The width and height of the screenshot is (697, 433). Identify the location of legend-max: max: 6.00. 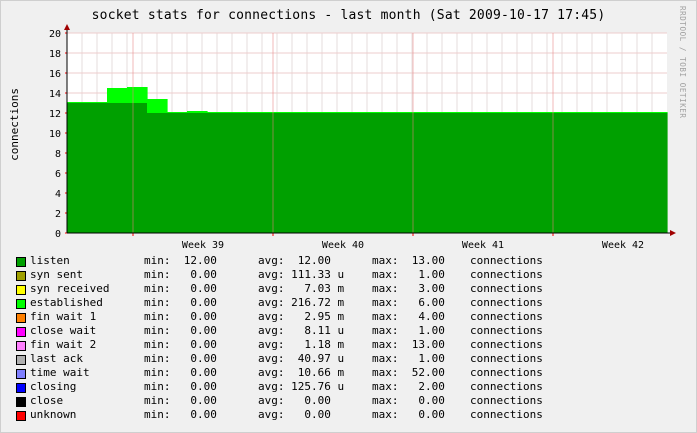
(408, 302).